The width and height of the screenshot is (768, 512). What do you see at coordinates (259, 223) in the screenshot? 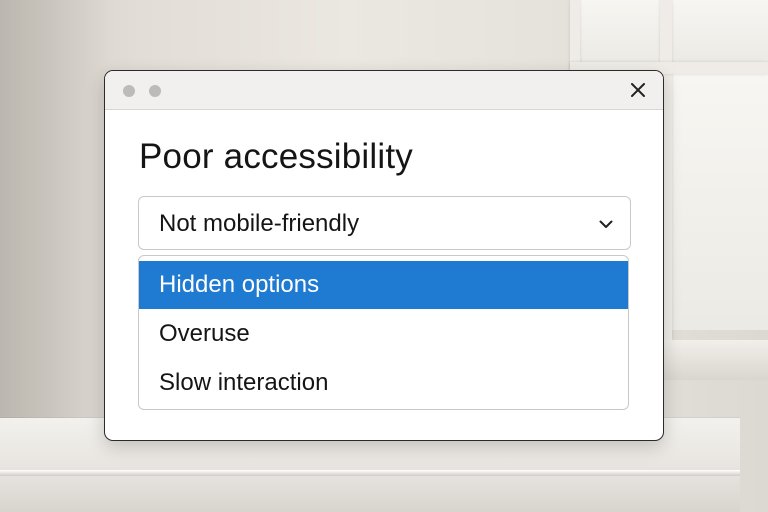
I see `dropdown-selected-value: Not mobile-friendly` at bounding box center [259, 223].